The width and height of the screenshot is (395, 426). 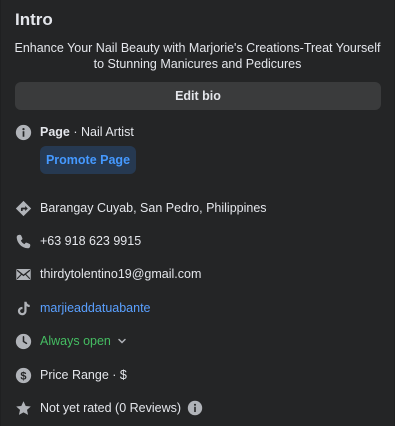 What do you see at coordinates (95, 308) in the screenshot?
I see `tiktok-link: marjieaddatuabante` at bounding box center [95, 308].